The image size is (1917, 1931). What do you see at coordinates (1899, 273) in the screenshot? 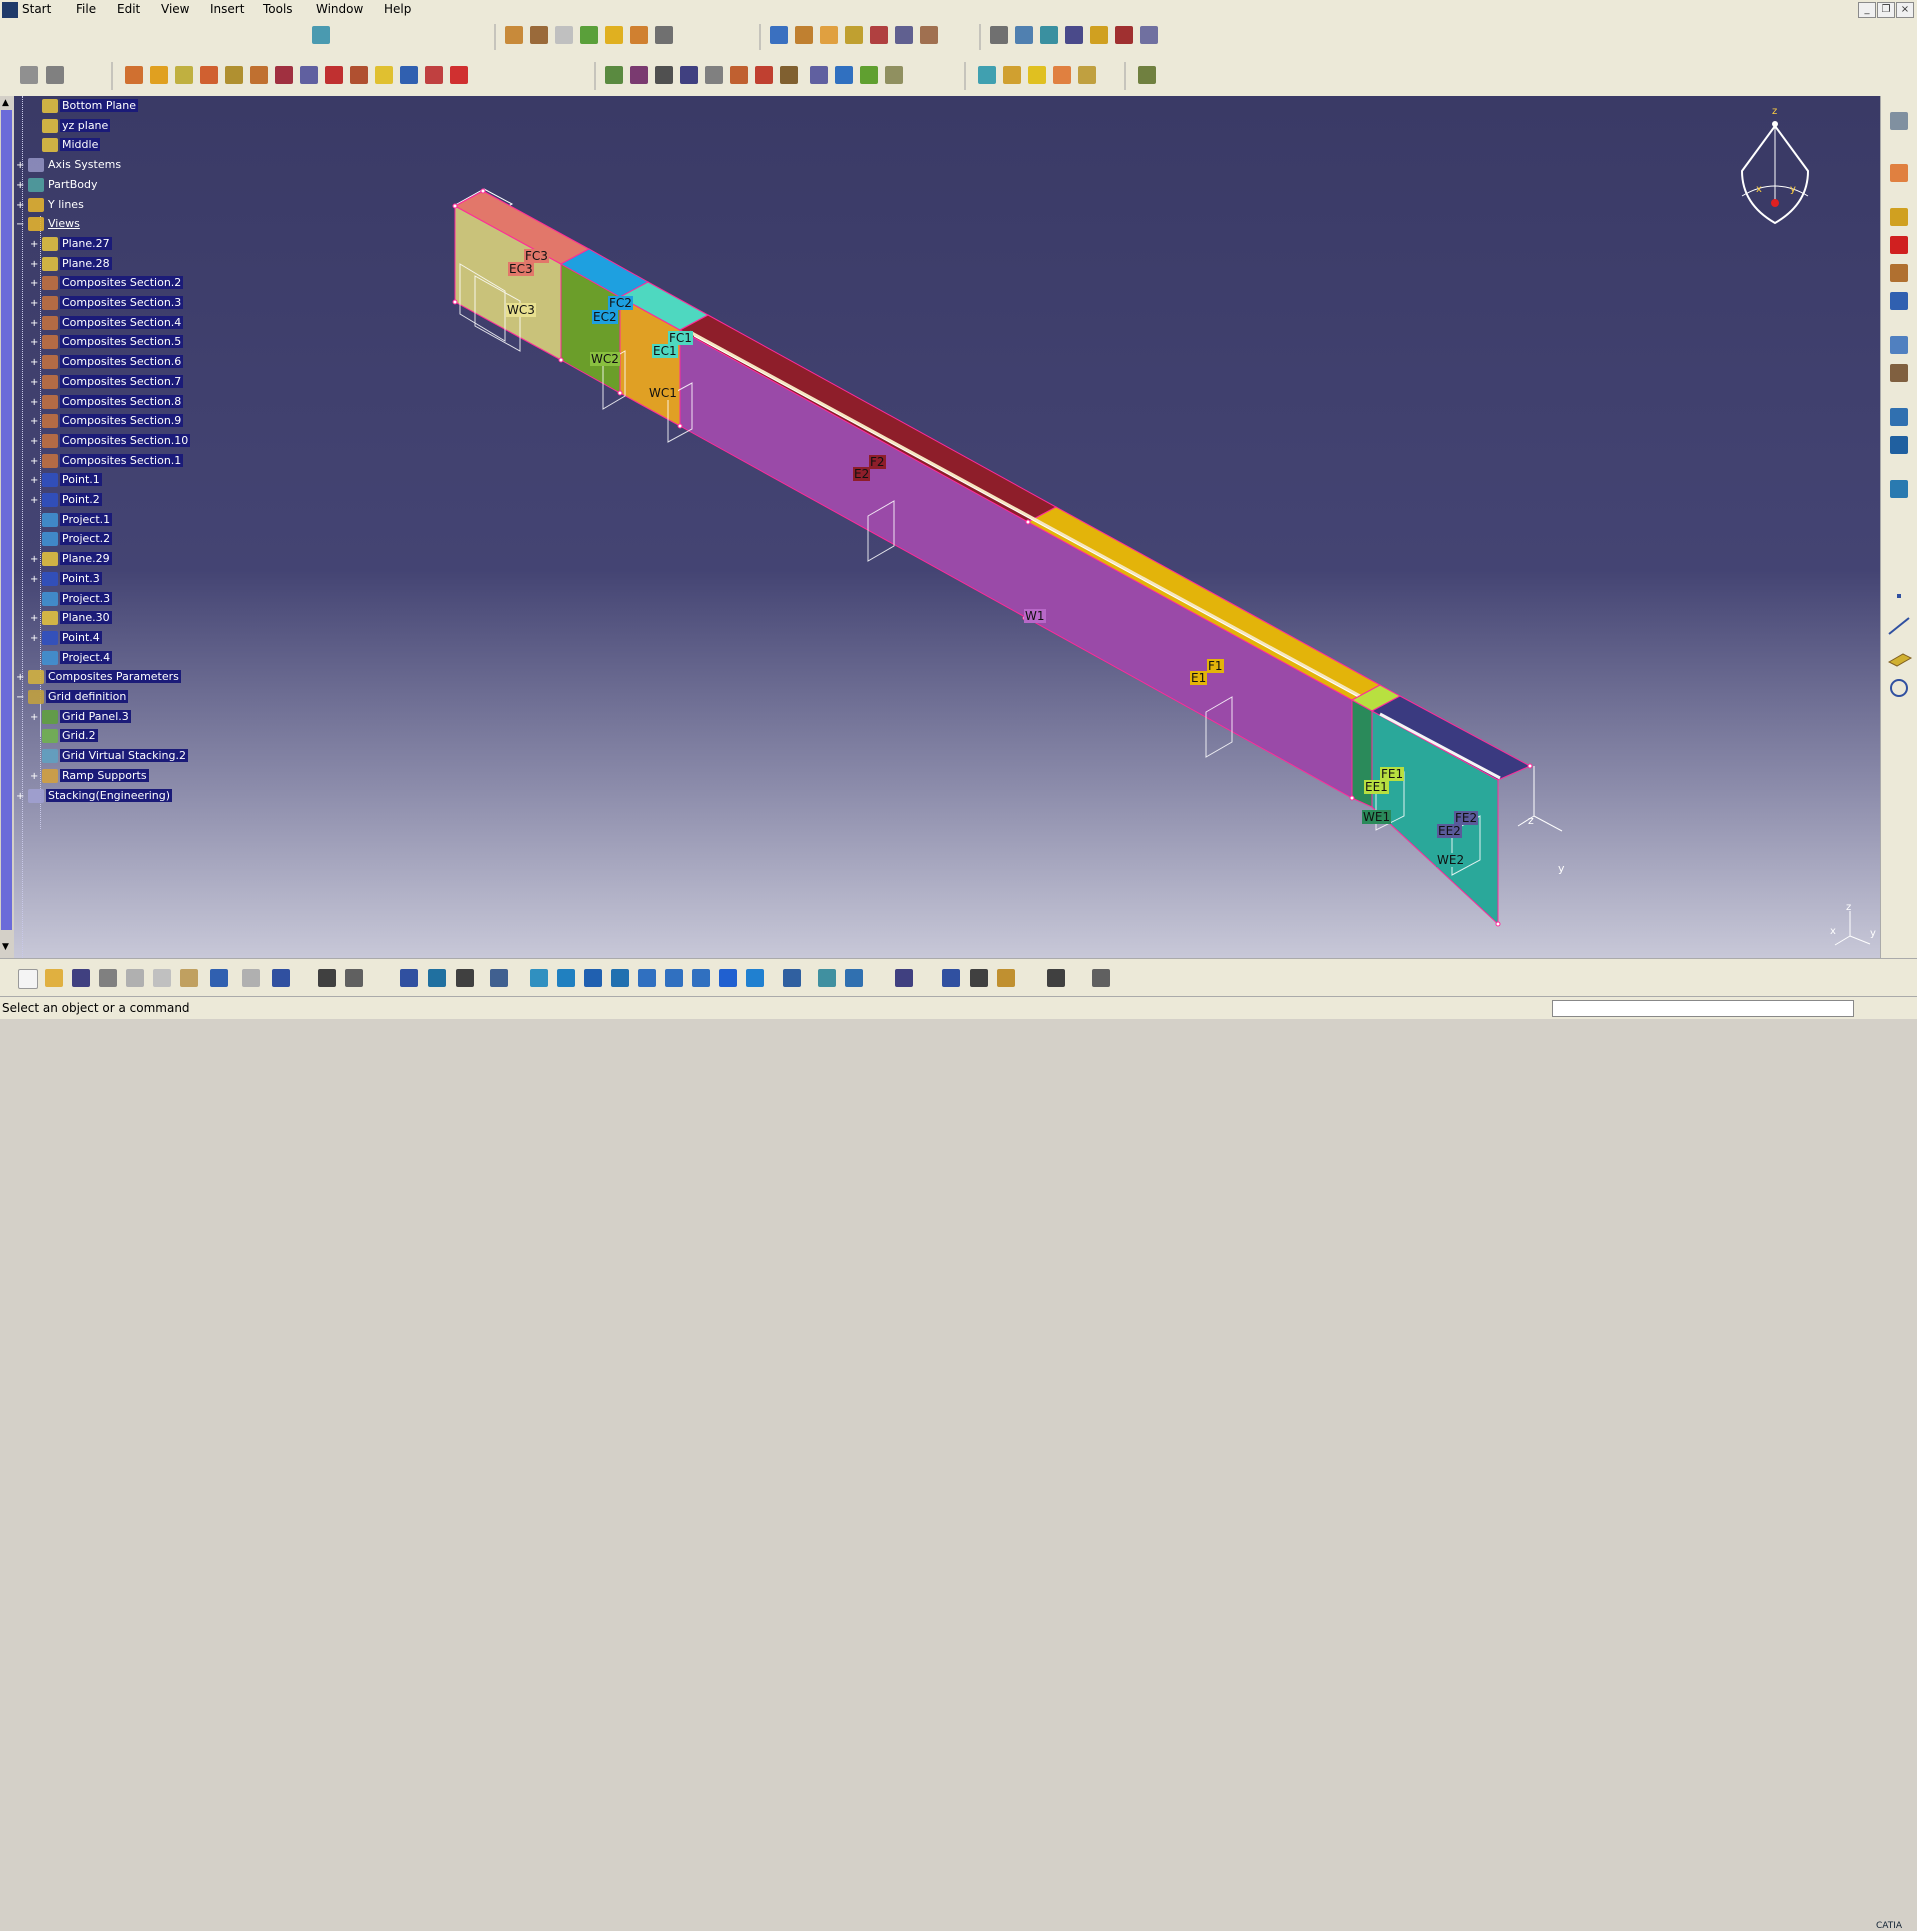
I see `pad-icon` at bounding box center [1899, 273].